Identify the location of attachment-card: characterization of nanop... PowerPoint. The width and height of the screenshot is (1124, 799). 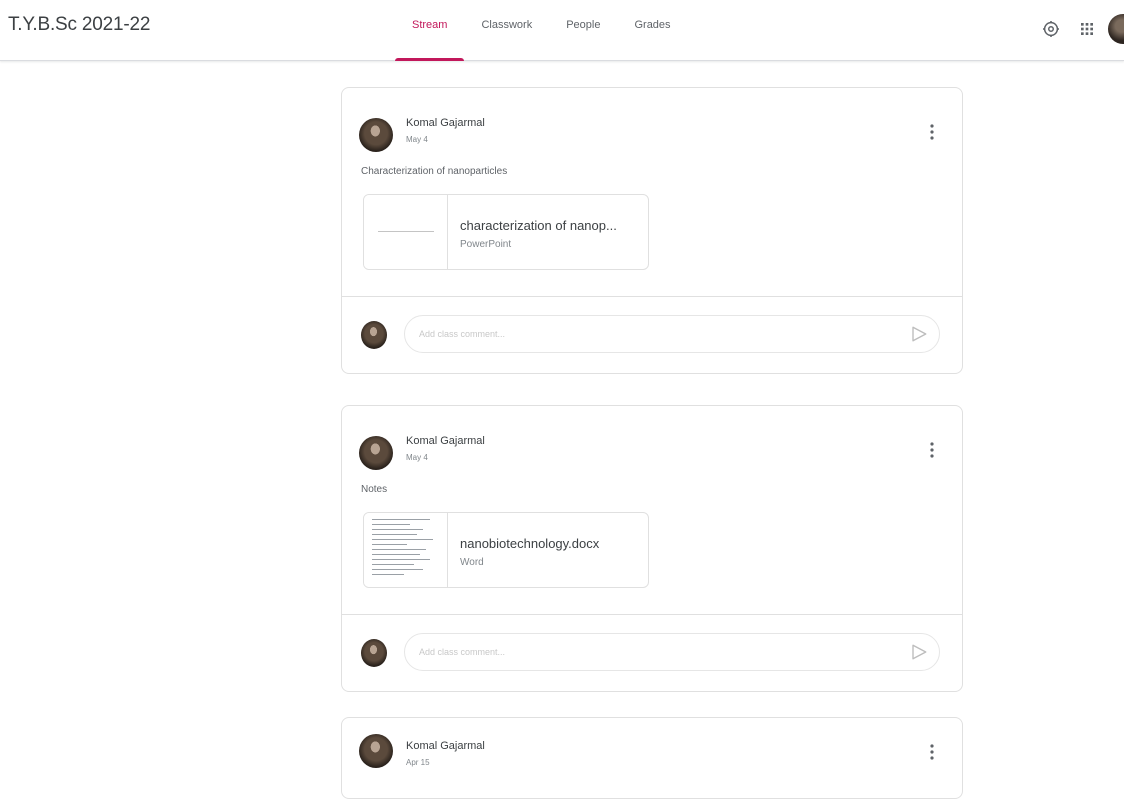
(506, 232).